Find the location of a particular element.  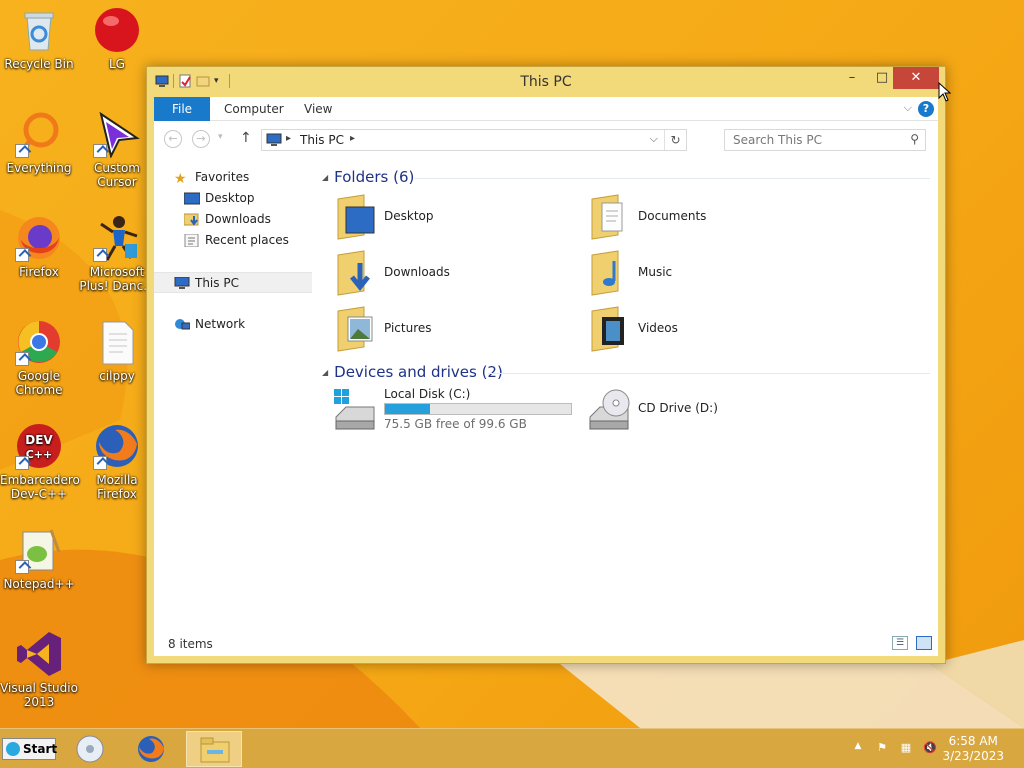

svg-text: DEV is located at coordinates (39, 440).